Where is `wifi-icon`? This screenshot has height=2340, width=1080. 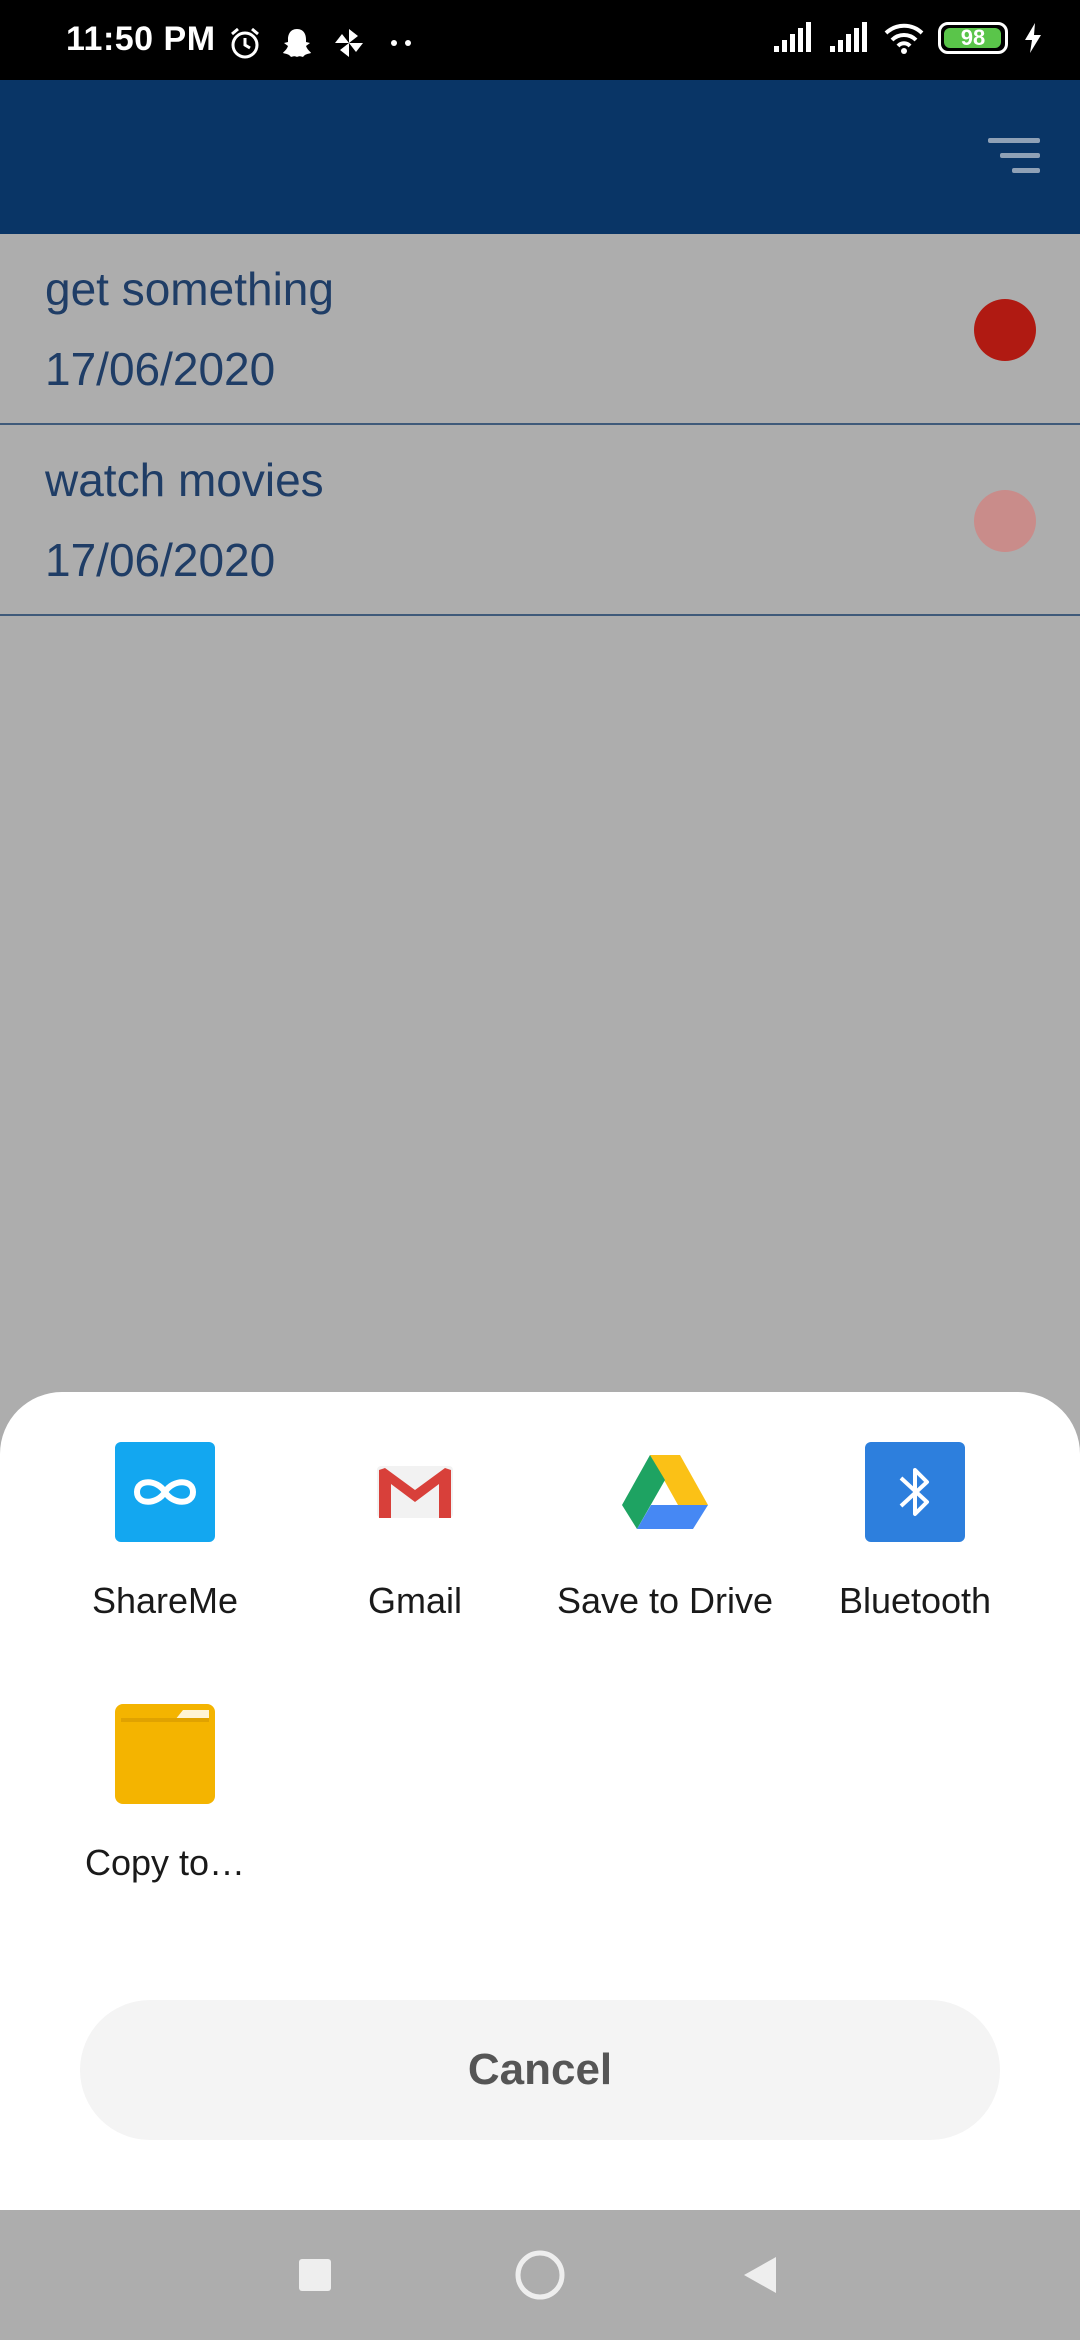
wifi-icon is located at coordinates (904, 38).